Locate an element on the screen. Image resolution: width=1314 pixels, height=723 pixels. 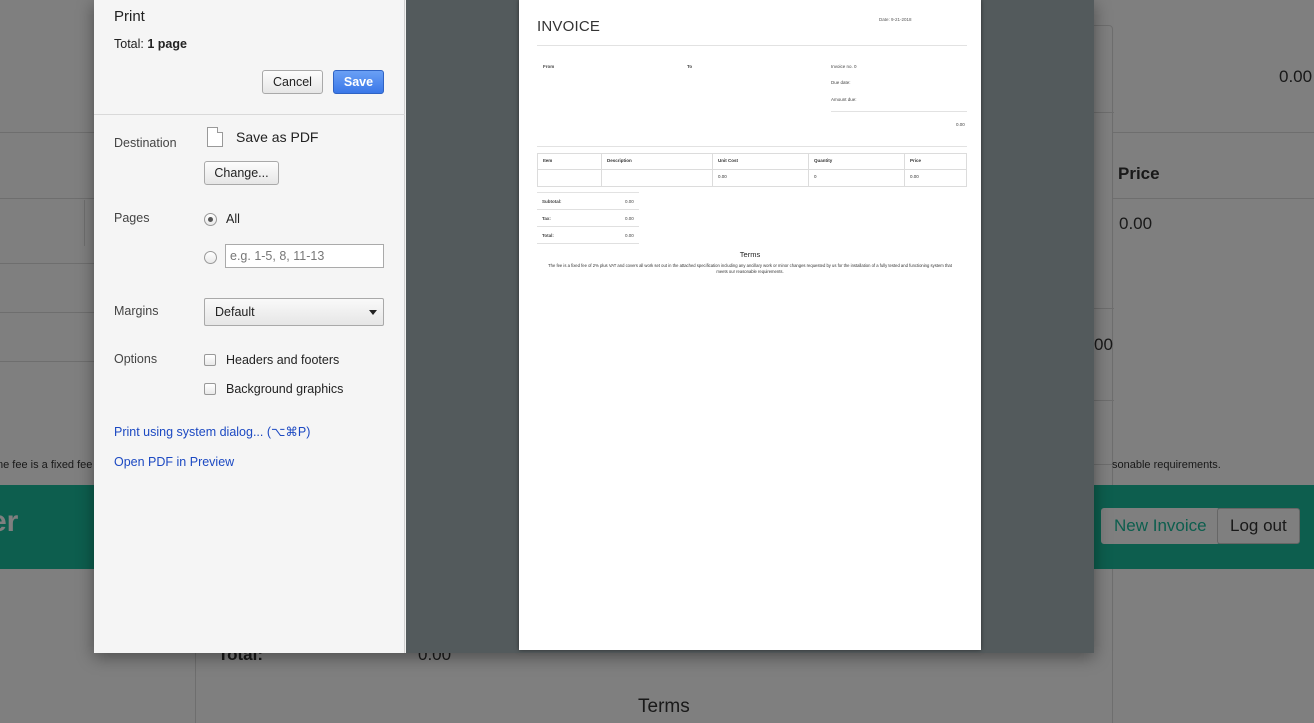
table-cell-description is located at coordinates (657, 178).